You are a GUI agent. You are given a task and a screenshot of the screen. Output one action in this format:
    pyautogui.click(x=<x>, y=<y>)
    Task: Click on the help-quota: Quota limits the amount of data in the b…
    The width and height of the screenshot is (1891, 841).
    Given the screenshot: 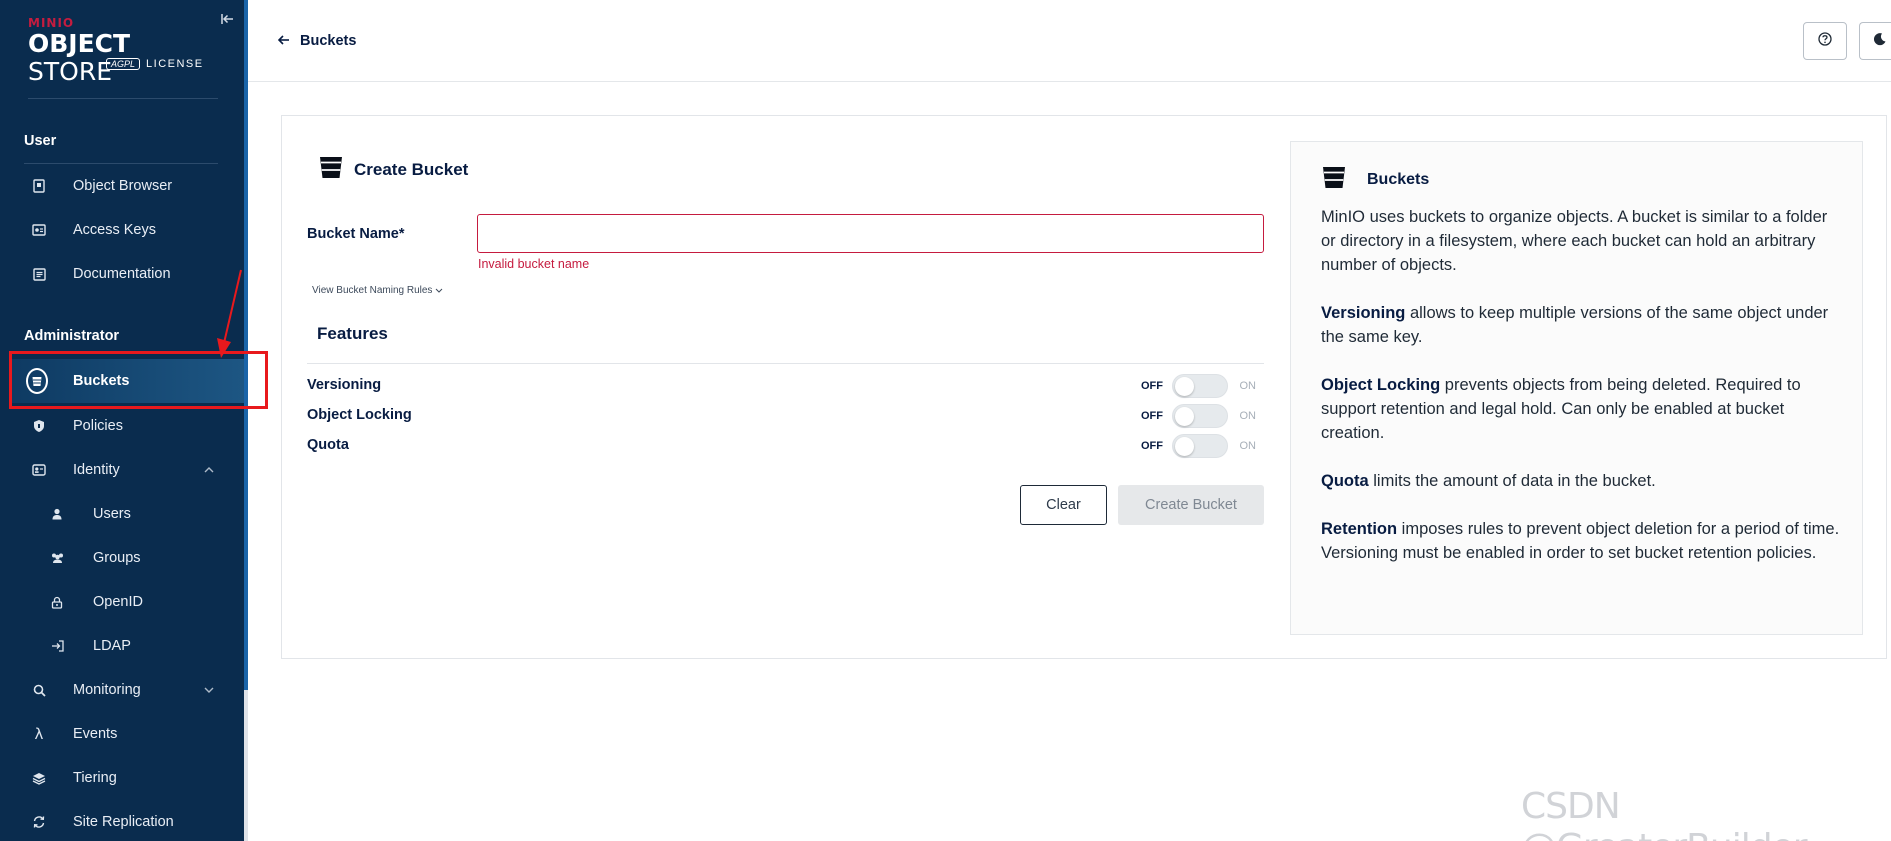 What is the action you would take?
    pyautogui.click(x=1581, y=481)
    